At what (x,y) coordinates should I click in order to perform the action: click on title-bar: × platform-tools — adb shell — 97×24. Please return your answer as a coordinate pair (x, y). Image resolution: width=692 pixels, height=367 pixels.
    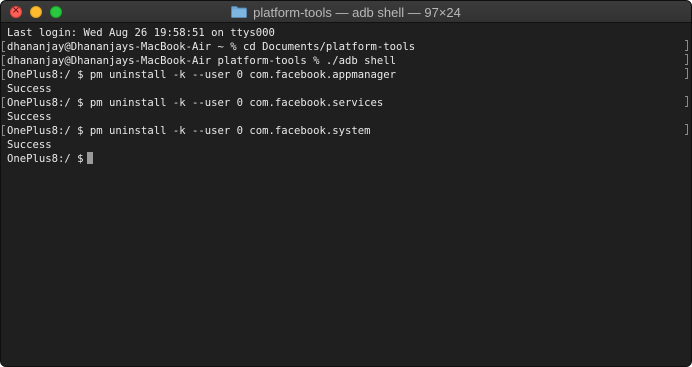
    Looking at the image, I should click on (346, 12).